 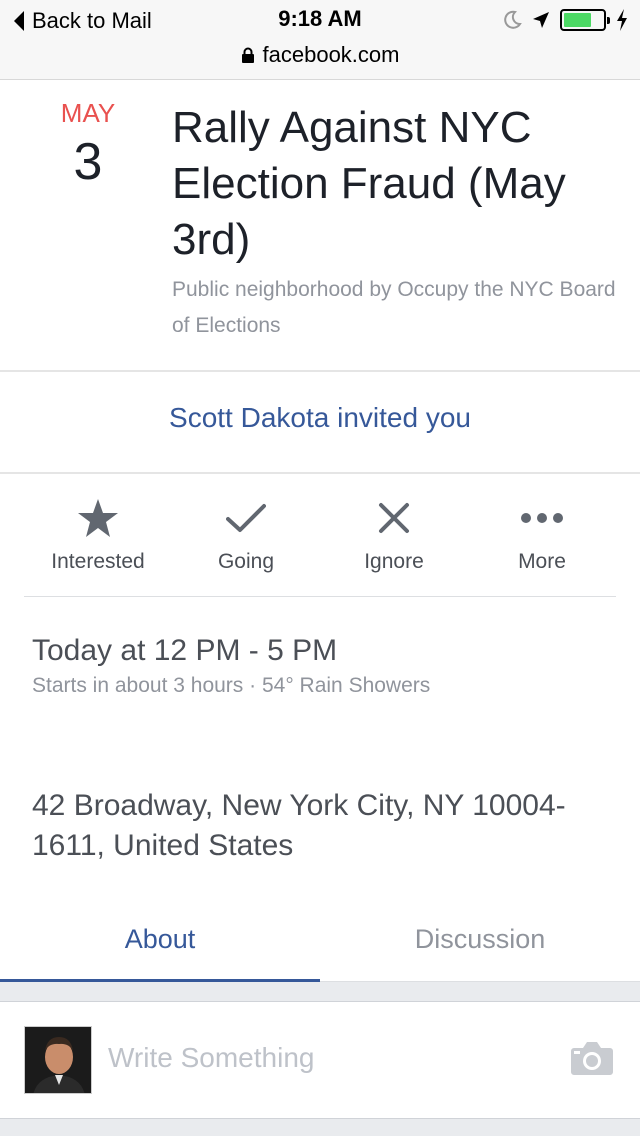 What do you see at coordinates (88, 162) in the screenshot?
I see `event-day: 3` at bounding box center [88, 162].